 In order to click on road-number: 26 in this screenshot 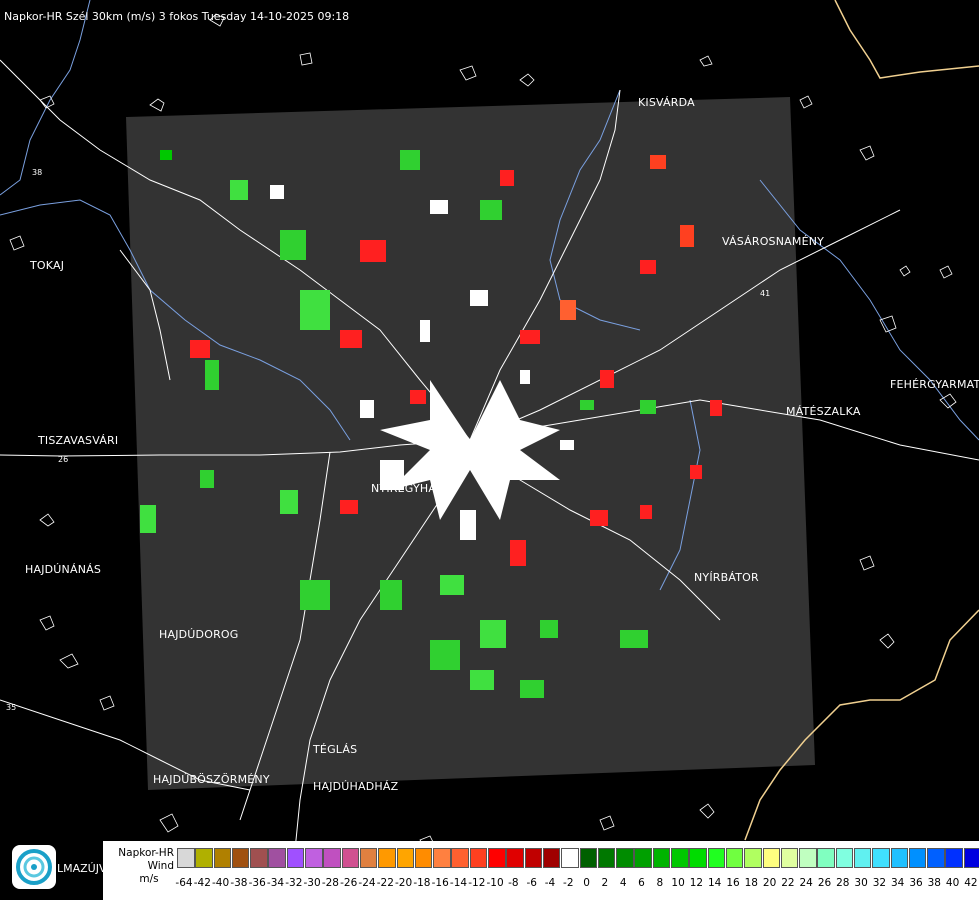, I will do `click(63, 459)`.